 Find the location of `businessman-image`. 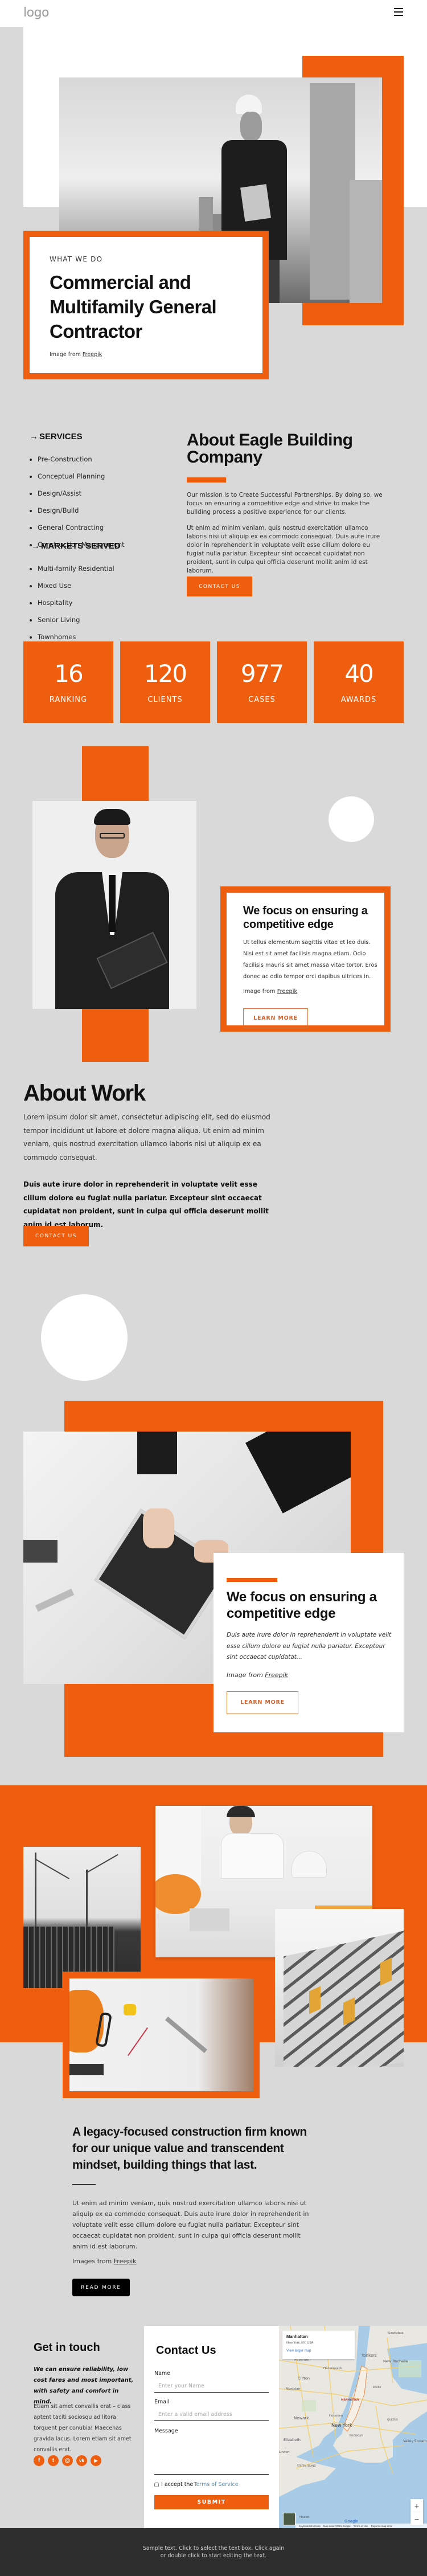

businessman-image is located at coordinates (114, 905).